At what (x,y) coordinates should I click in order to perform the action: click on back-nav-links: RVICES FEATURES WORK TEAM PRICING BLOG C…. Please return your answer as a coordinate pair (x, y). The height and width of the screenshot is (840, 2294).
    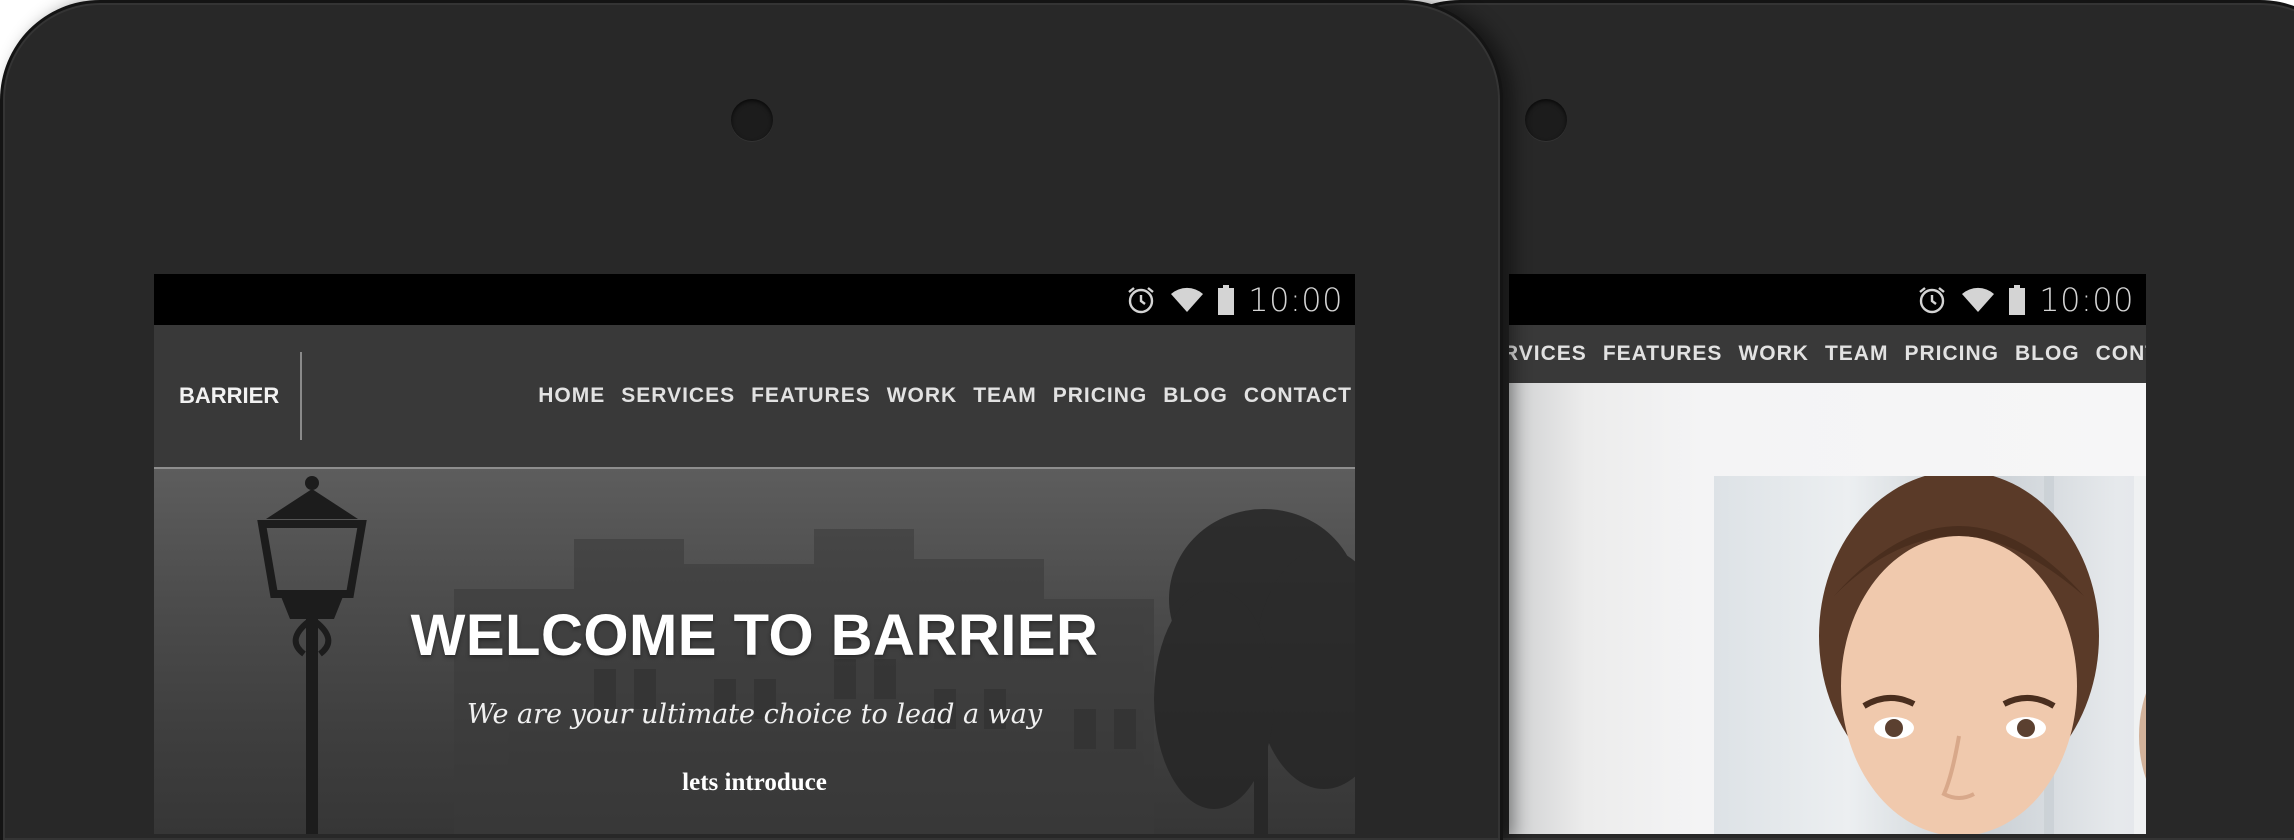
    Looking at the image, I should click on (1827, 354).